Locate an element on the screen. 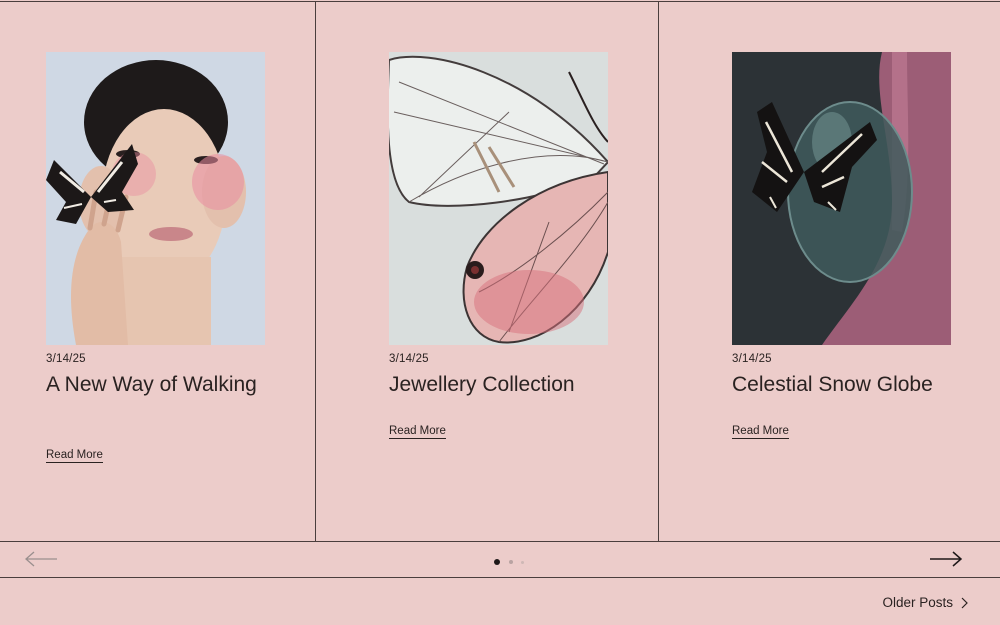 The width and height of the screenshot is (1000, 625). older-posts-label: Older Posts is located at coordinates (917, 602).